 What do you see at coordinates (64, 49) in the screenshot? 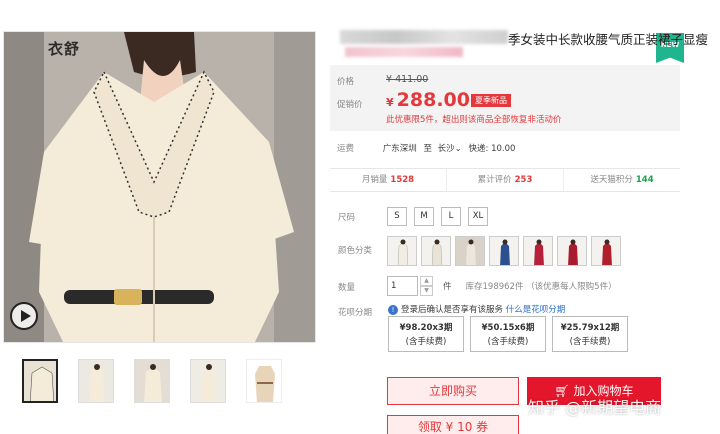
I see `brand-logo: 衣舒` at bounding box center [64, 49].